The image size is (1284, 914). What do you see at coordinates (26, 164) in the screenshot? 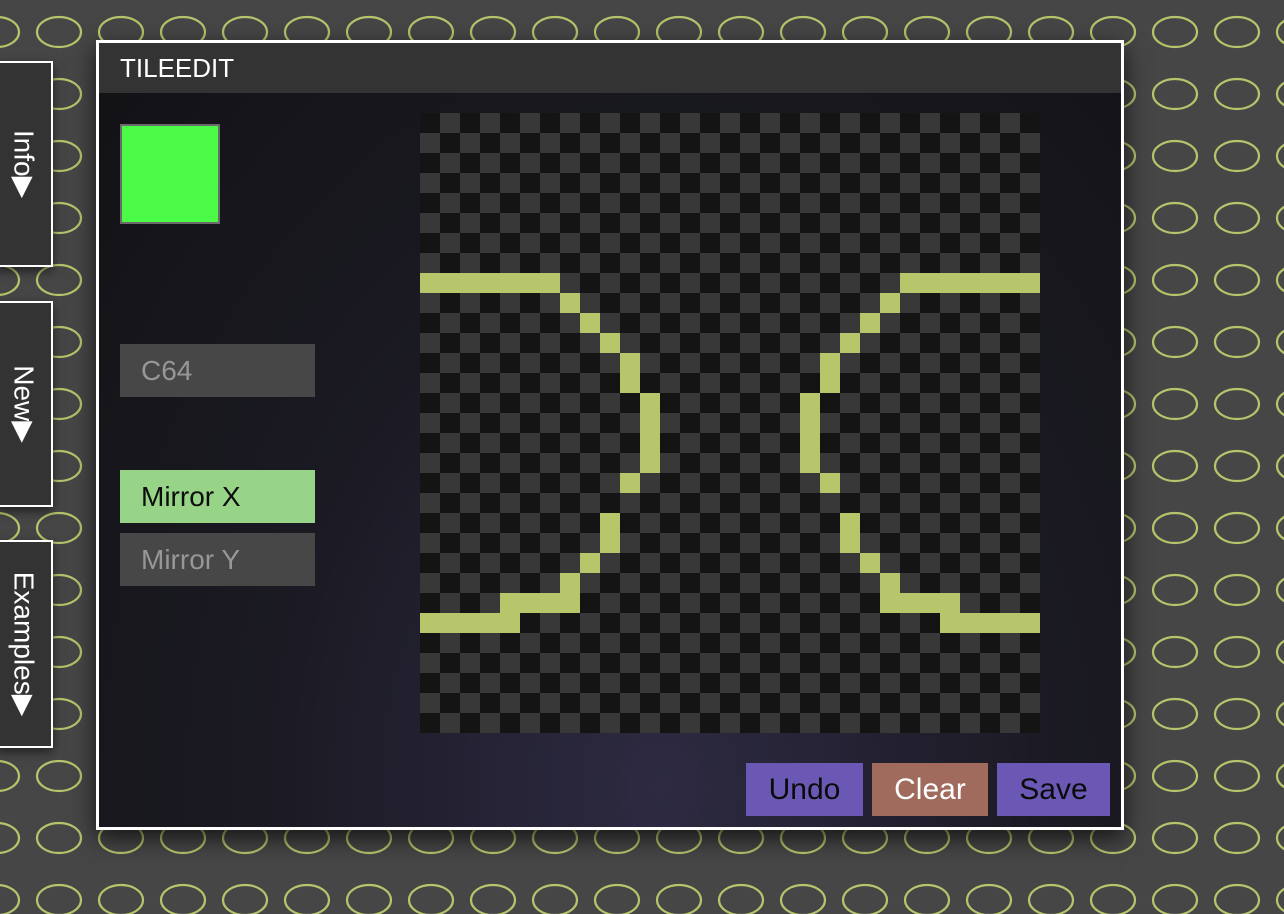
I see `tab-info: Info▶` at bounding box center [26, 164].